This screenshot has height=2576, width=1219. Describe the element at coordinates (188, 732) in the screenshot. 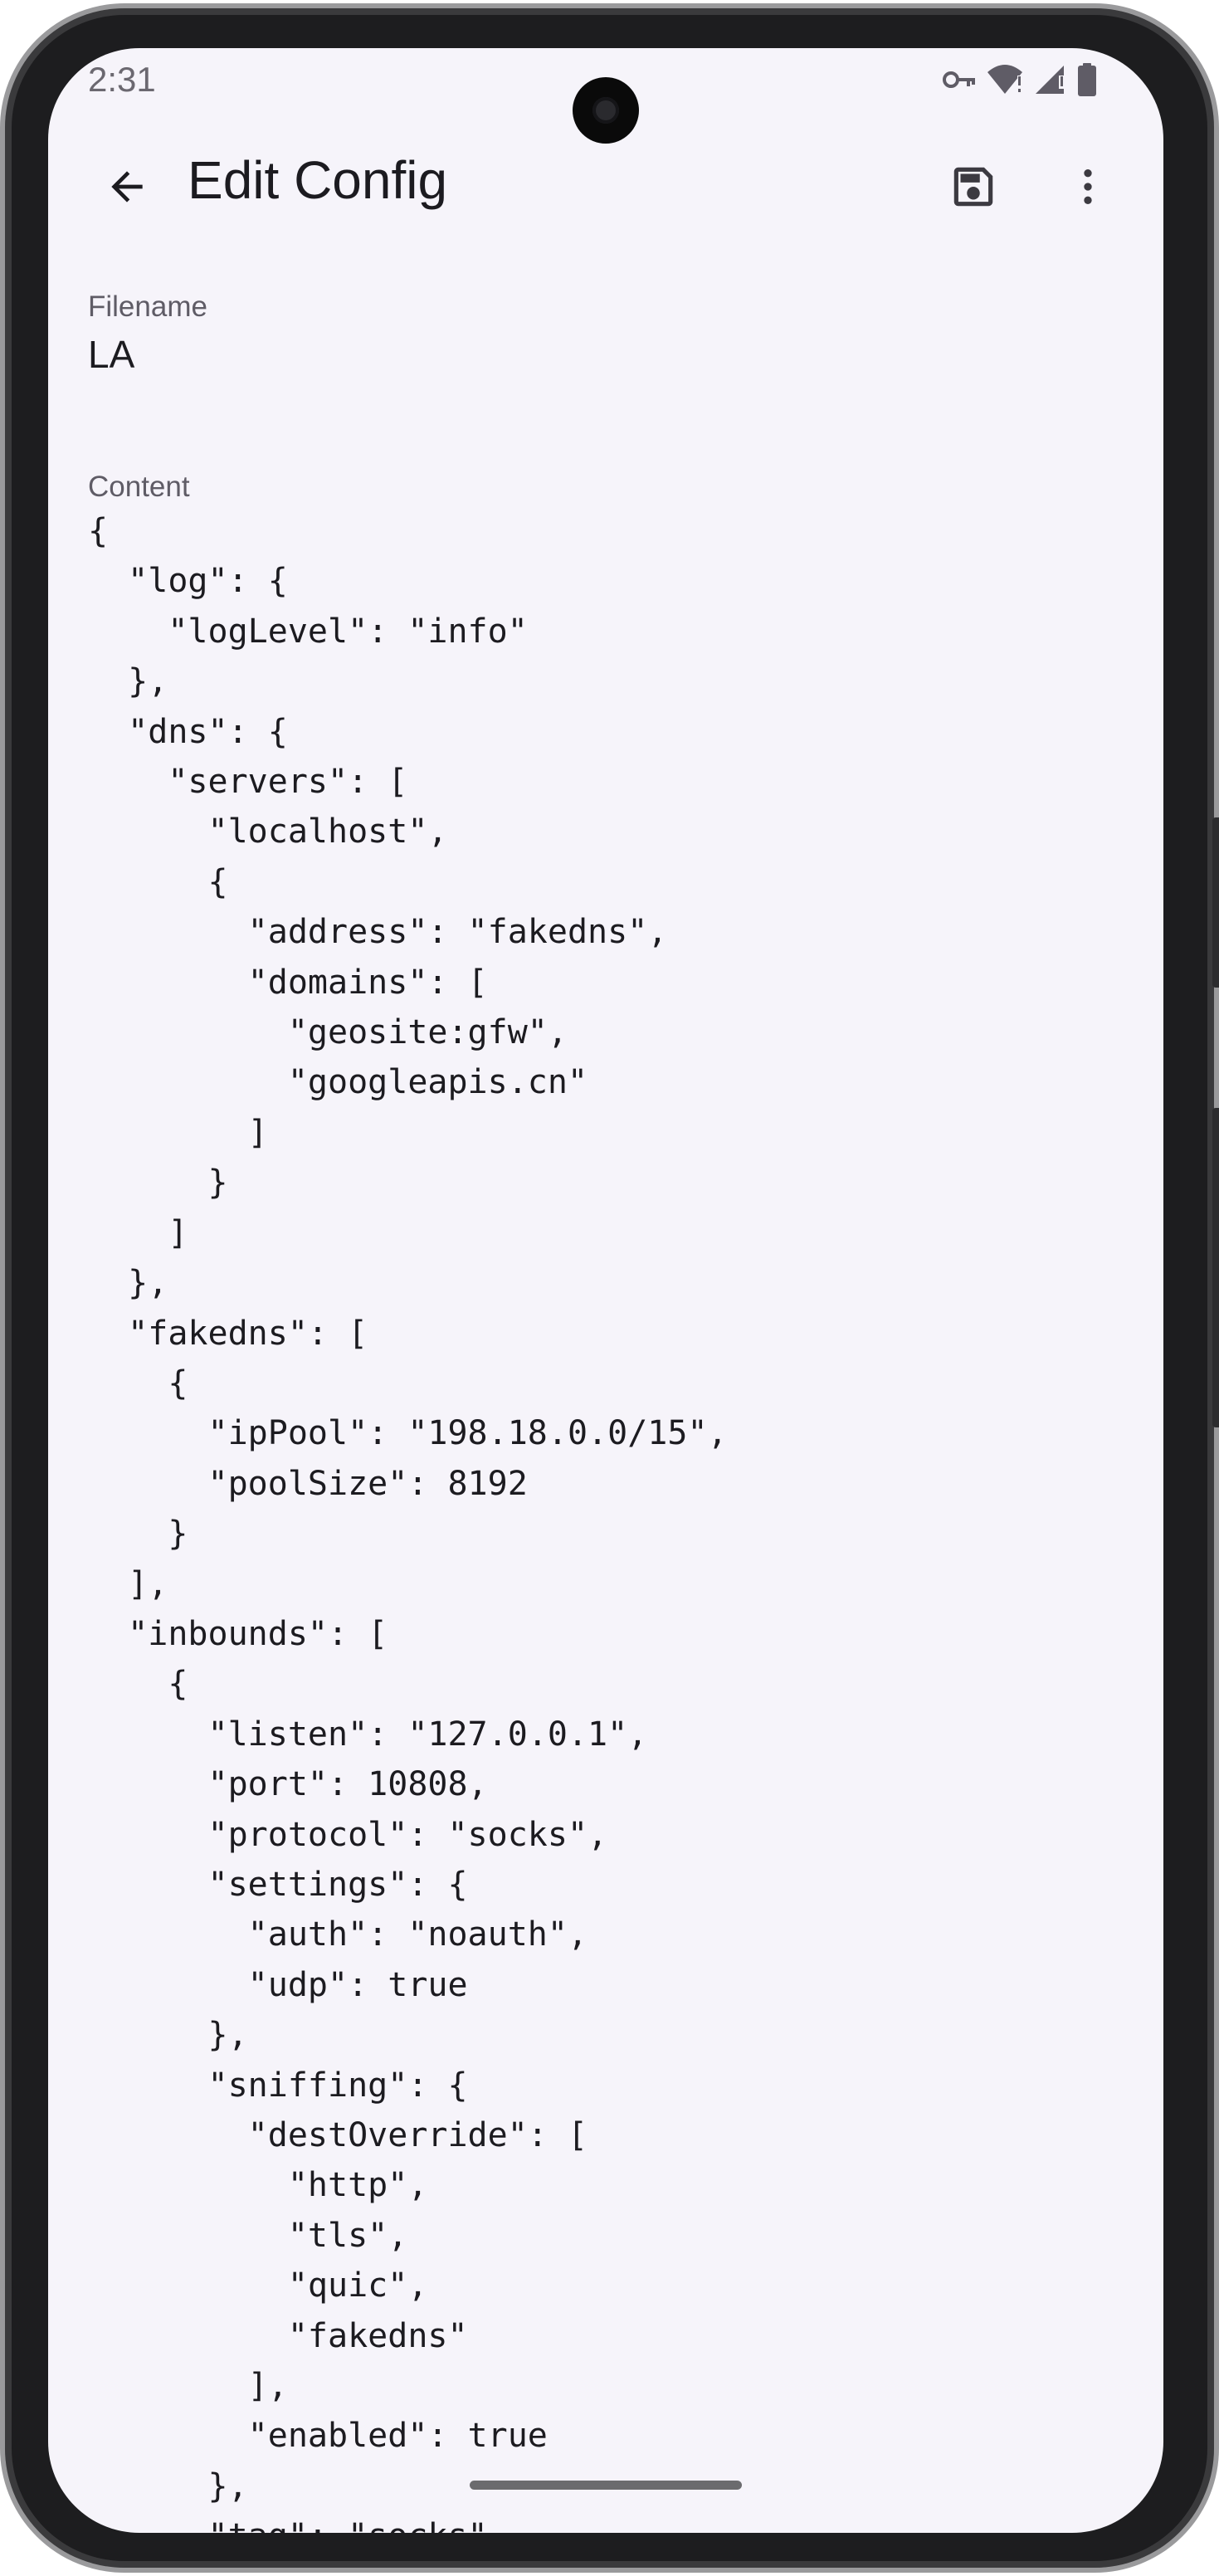

I see `code-line: "dns": {` at that location.